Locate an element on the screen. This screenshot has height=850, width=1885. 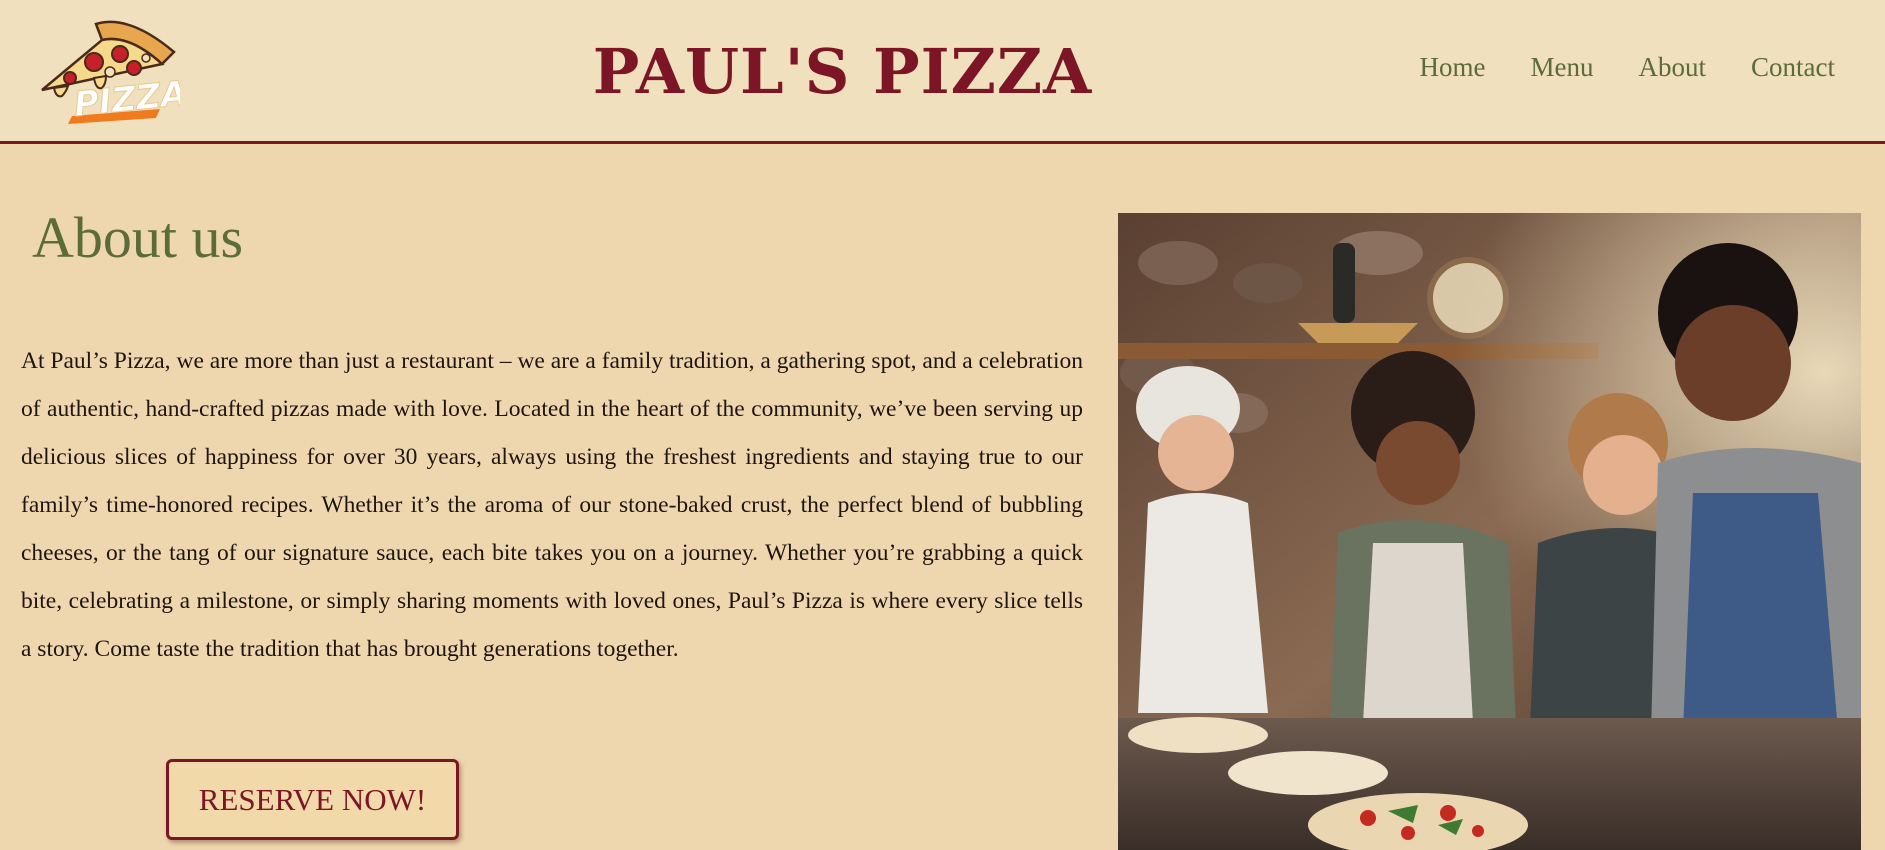
nav-menu-link: Menu is located at coordinates (1562, 67).